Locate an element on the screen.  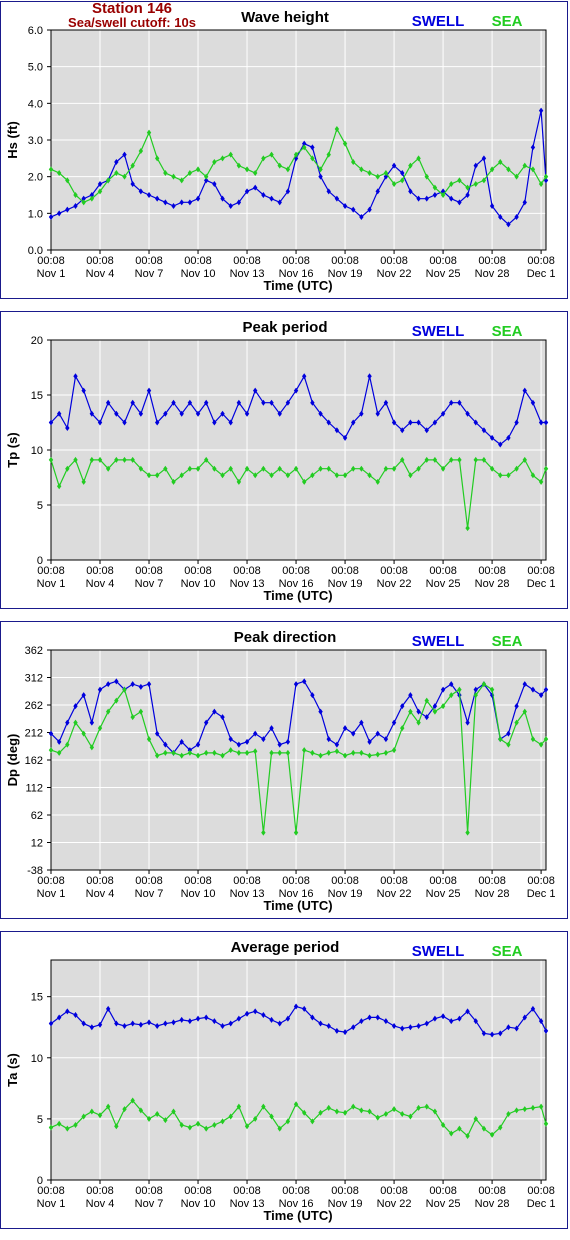
y-tick-label: 3.0 is located at coordinates (35, 141).